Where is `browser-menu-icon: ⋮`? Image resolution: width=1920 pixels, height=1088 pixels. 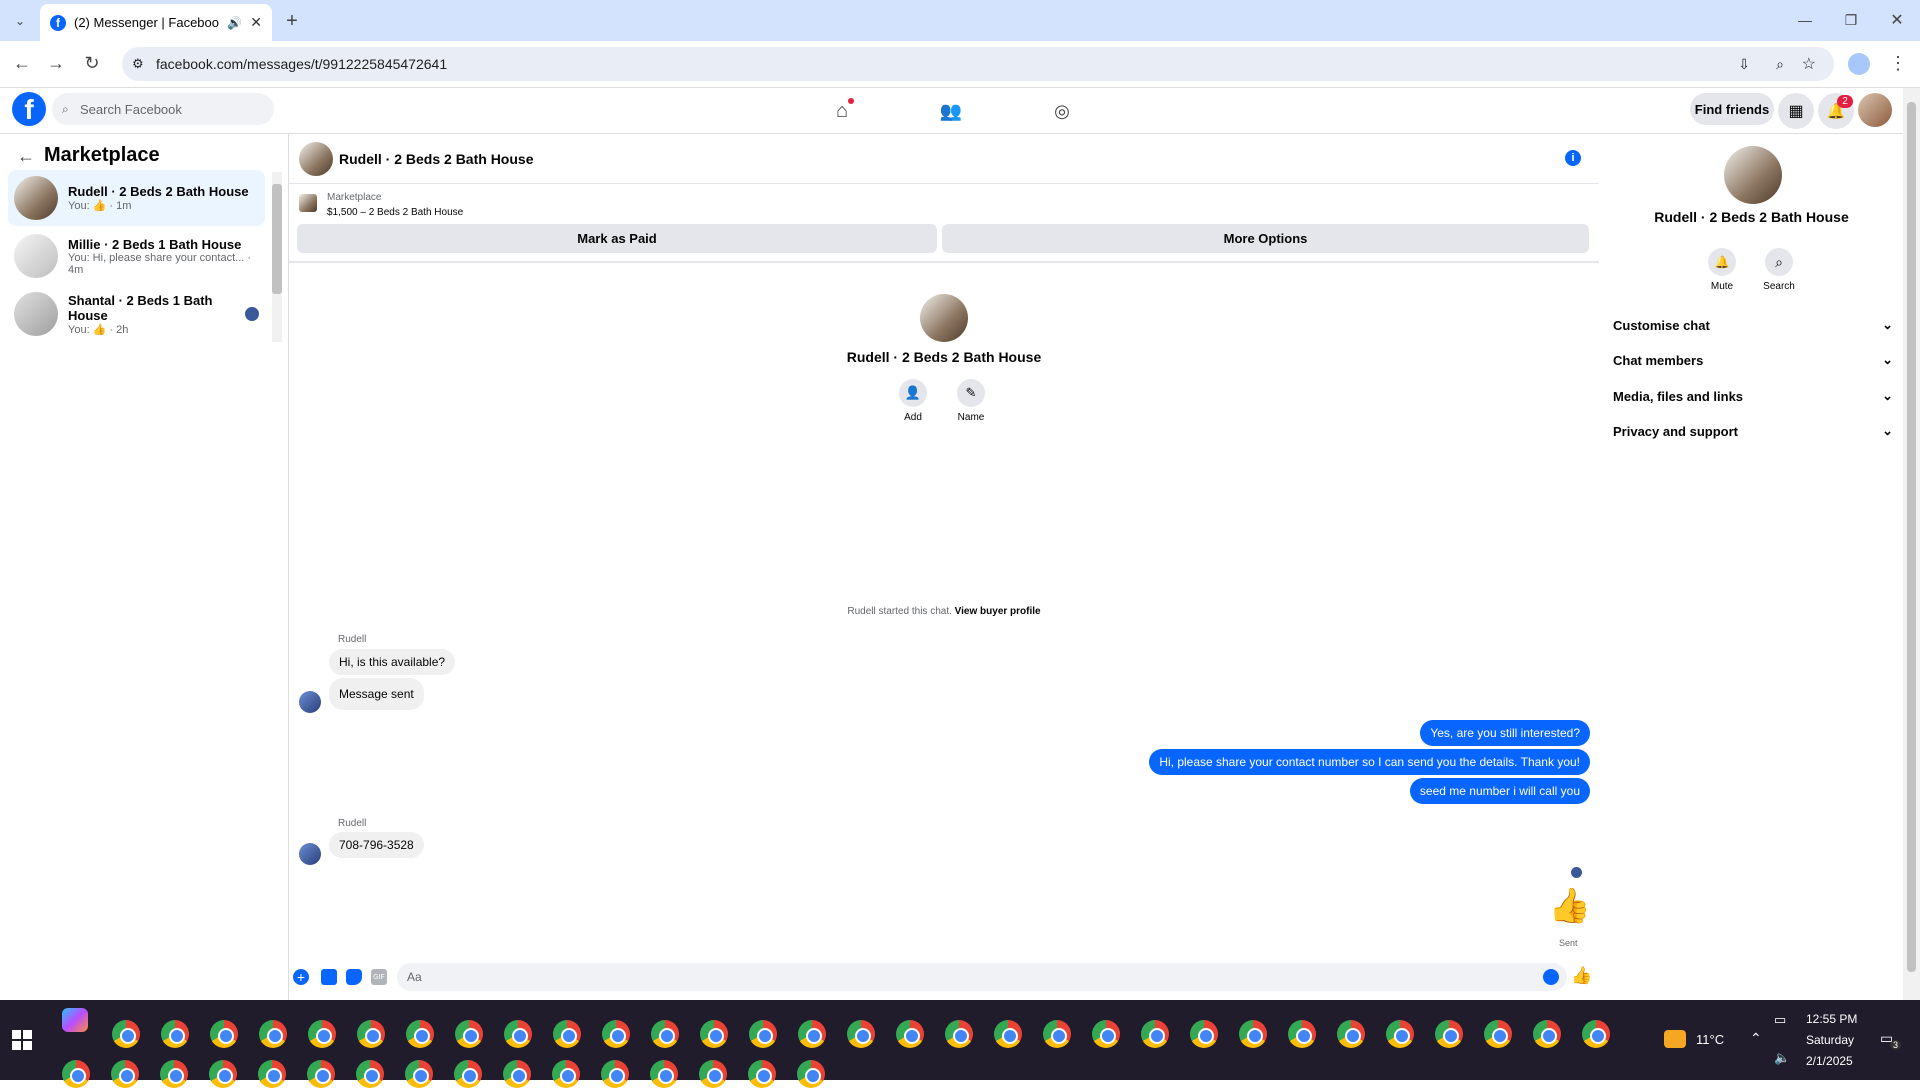
browser-menu-icon: ⋮ is located at coordinates (1898, 63).